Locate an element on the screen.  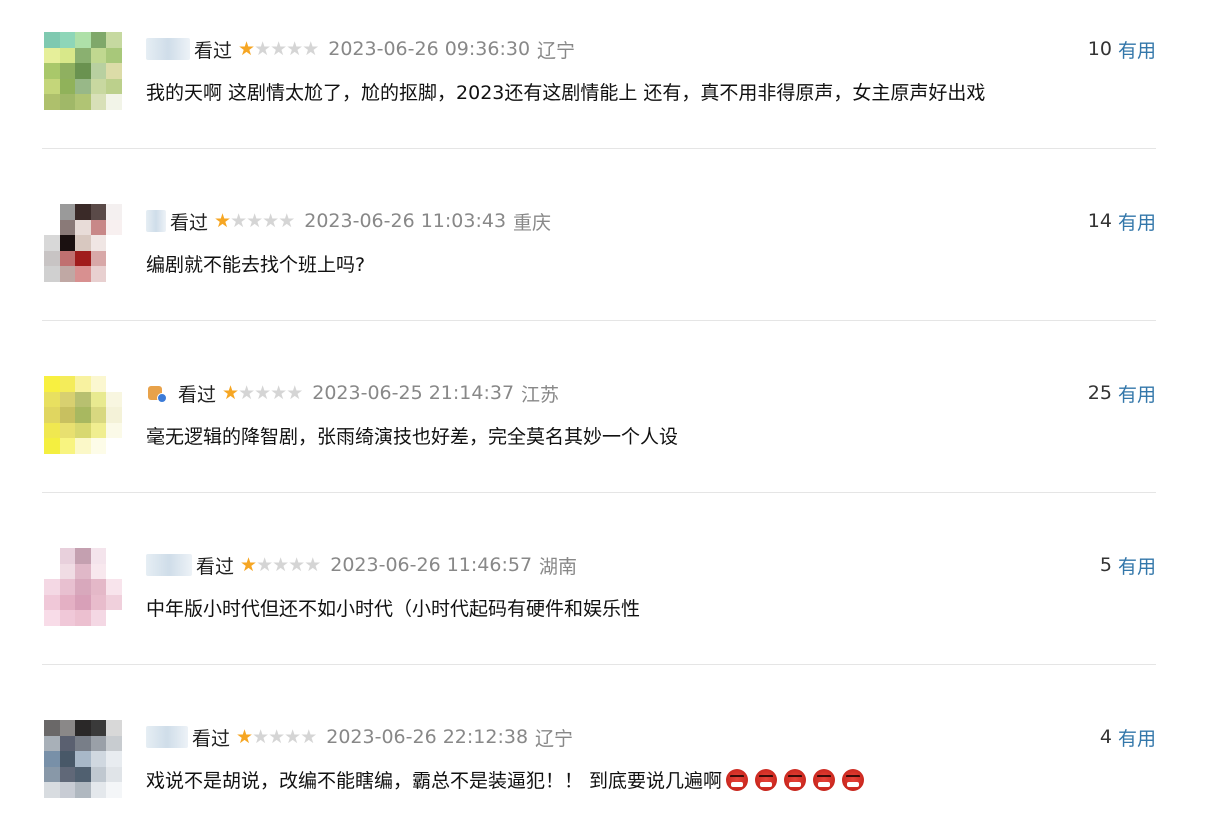
comment-text: 编剧就不能去找个班上吗? is located at coordinates (255, 263).